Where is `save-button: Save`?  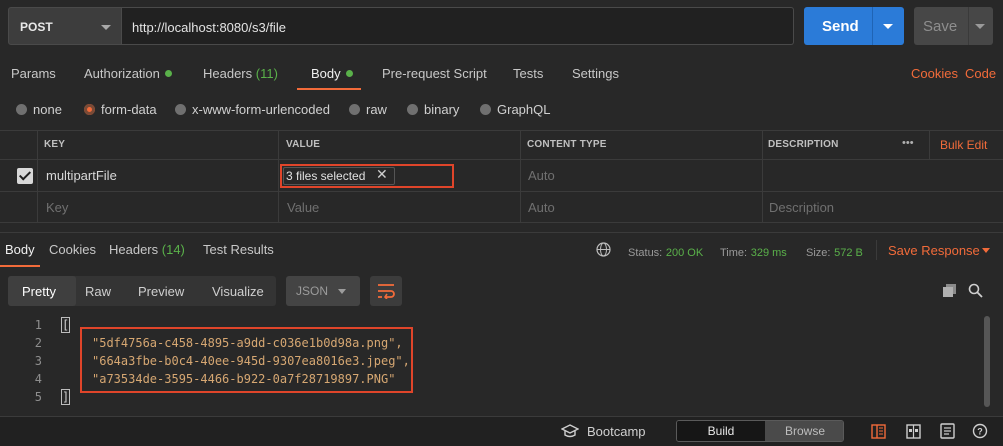 save-button: Save is located at coordinates (953, 26).